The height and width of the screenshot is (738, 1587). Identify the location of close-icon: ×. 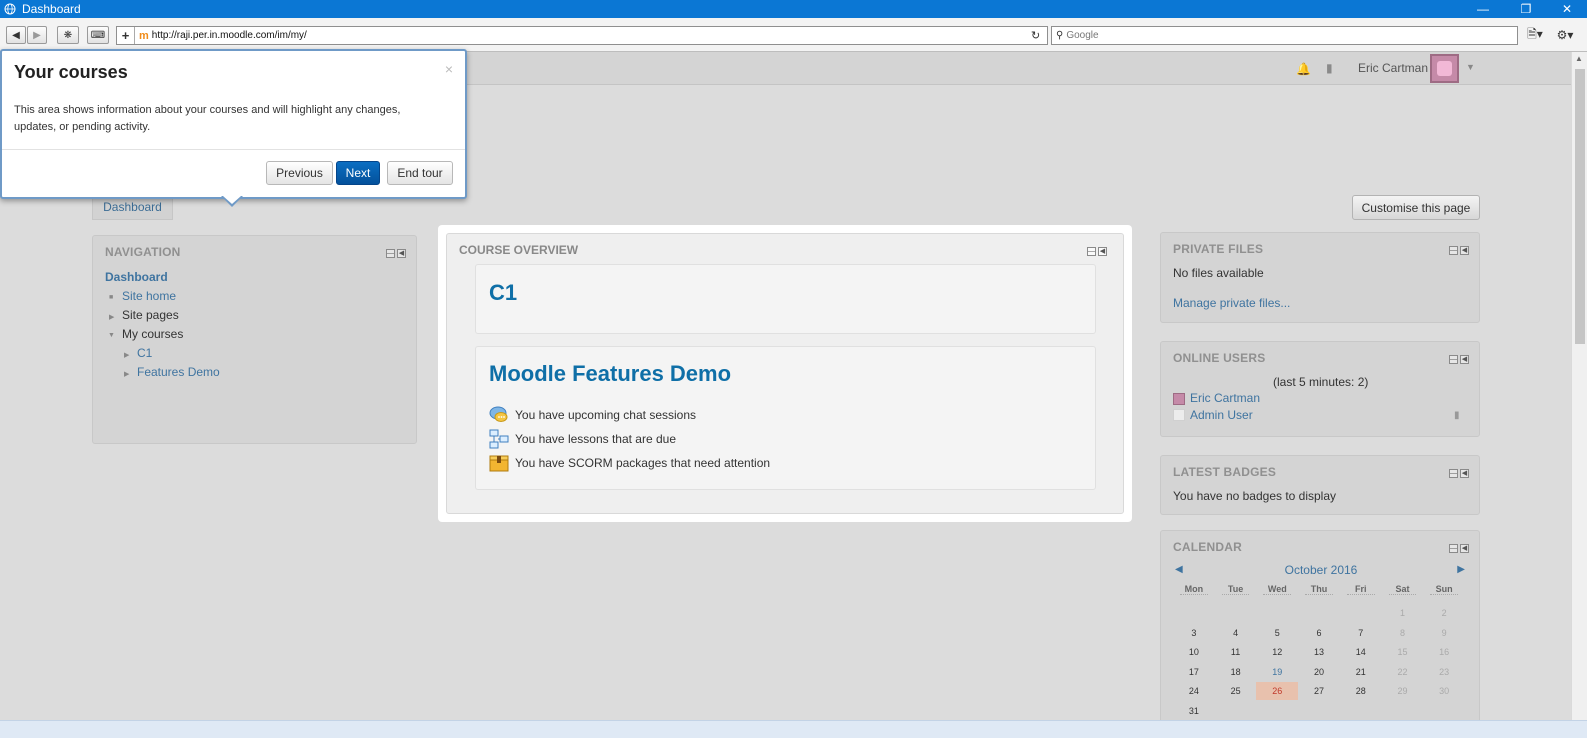
(449, 69).